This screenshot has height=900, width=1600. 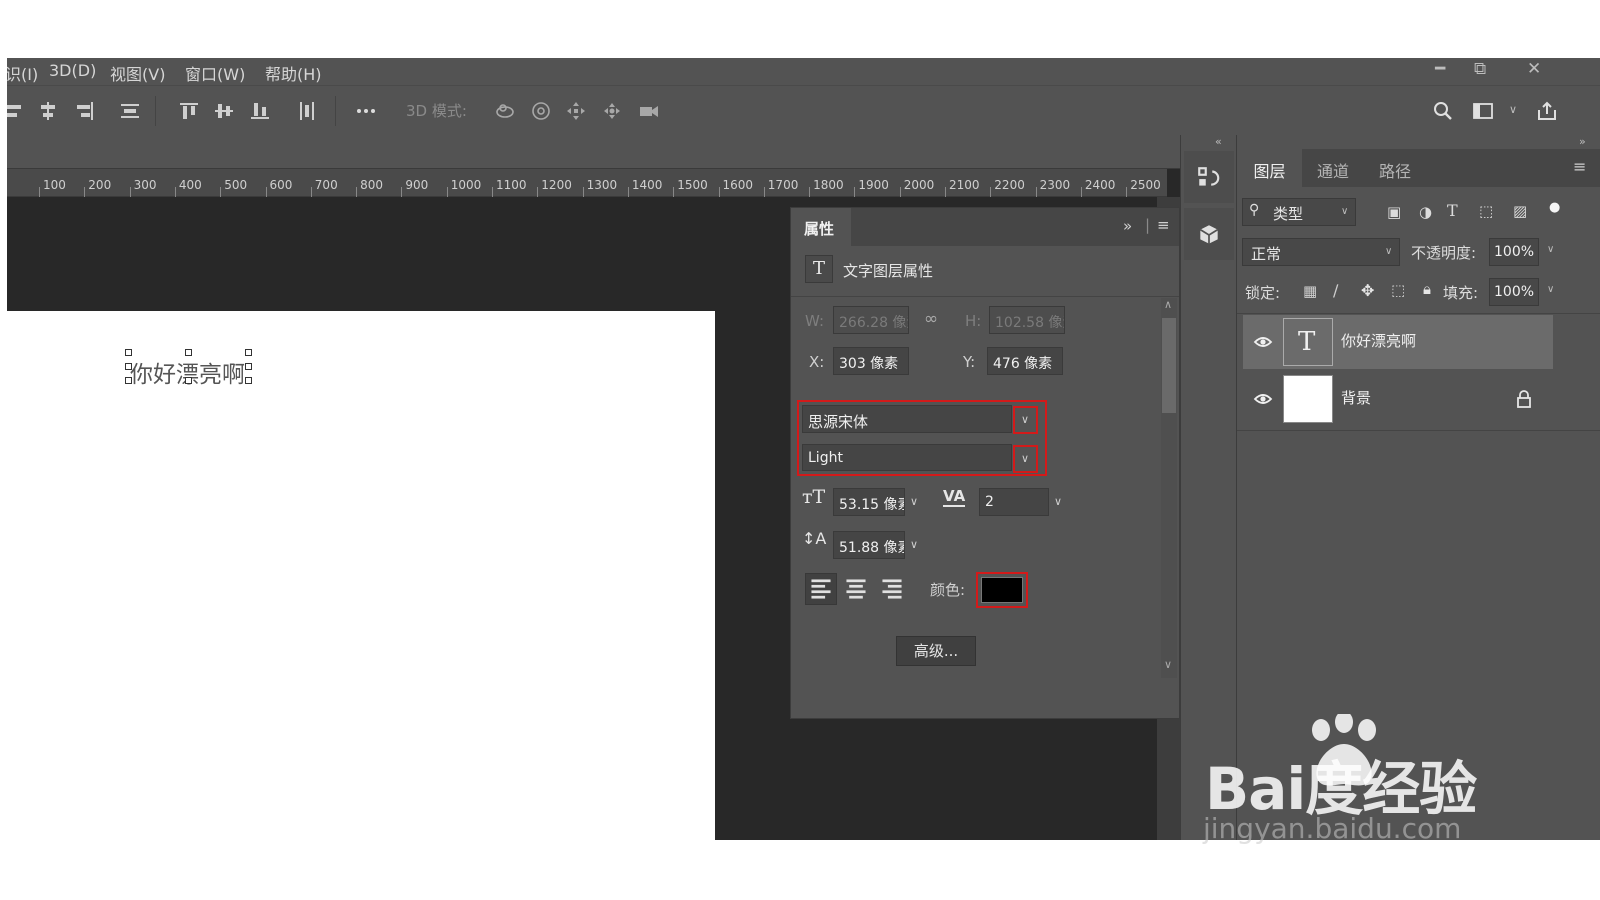 I want to click on slide-icon, so click(x=612, y=111).